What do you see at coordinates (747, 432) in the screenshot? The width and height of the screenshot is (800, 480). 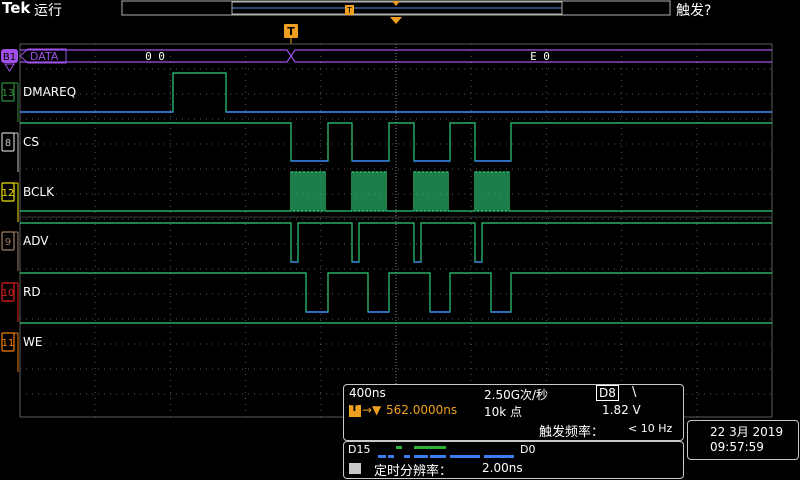 I see `date: 22 3月 2019` at bounding box center [747, 432].